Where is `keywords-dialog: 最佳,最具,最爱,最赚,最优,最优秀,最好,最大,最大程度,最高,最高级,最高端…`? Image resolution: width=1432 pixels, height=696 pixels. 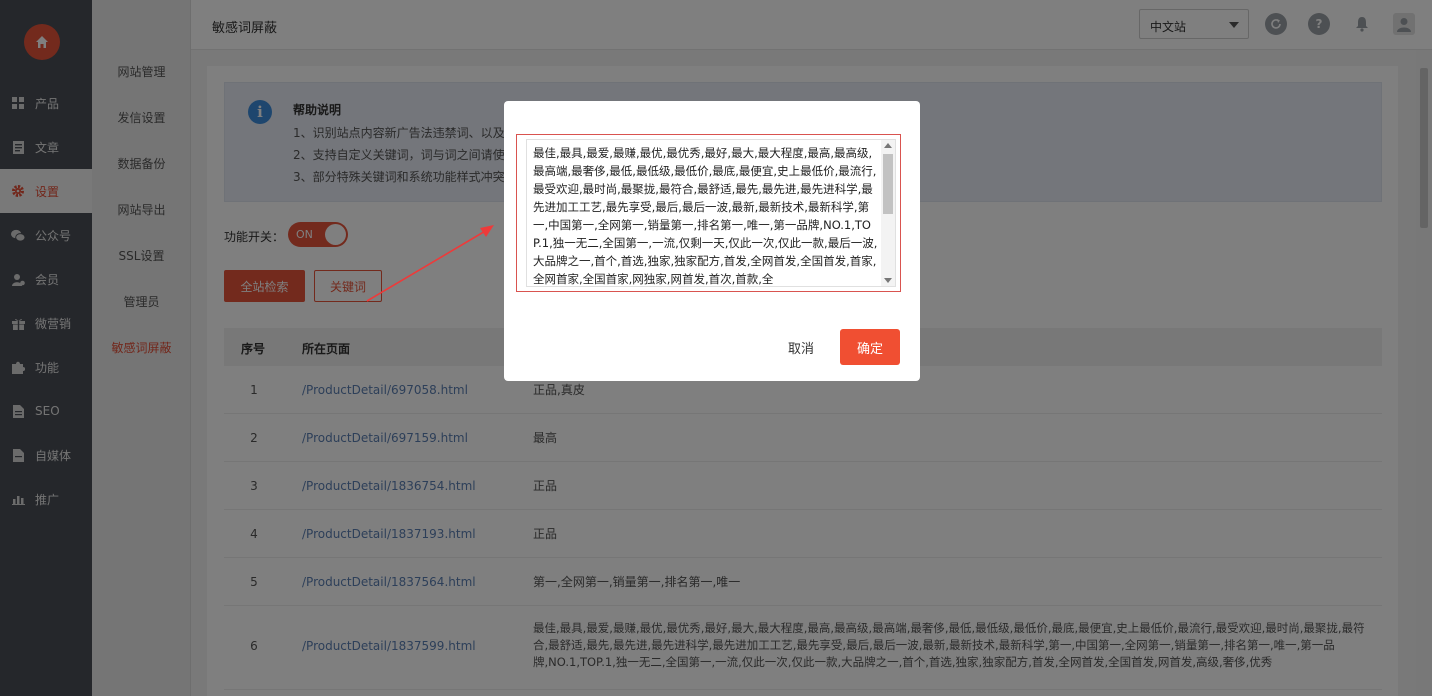
keywords-dialog: 最佳,最具,最爱,最赚,最优,最优秀,最好,最大,最大程度,最高,最高级,最高端… is located at coordinates (712, 241).